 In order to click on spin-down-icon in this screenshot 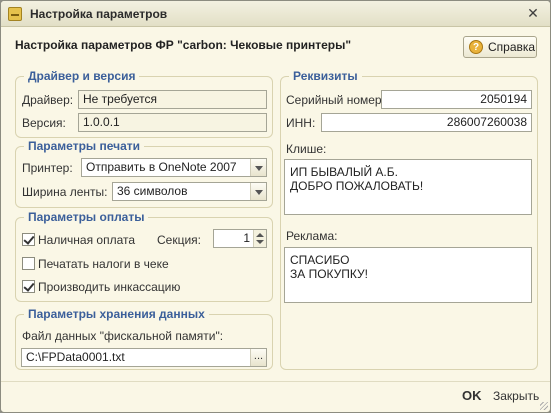, I will do `click(260, 242)`.